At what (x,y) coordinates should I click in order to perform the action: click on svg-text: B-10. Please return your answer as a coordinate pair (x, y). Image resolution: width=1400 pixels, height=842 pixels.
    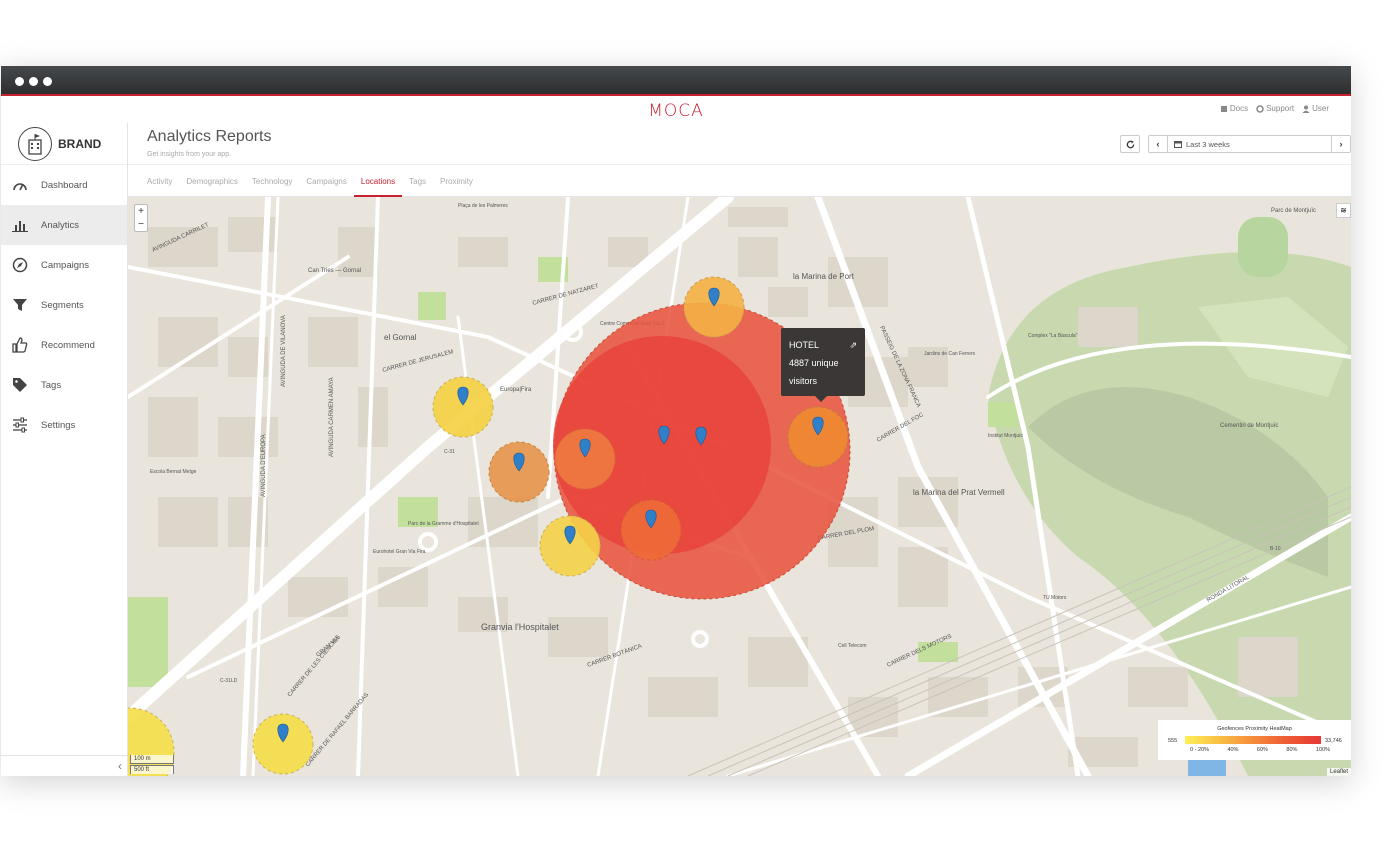
    Looking at the image, I should click on (1275, 549).